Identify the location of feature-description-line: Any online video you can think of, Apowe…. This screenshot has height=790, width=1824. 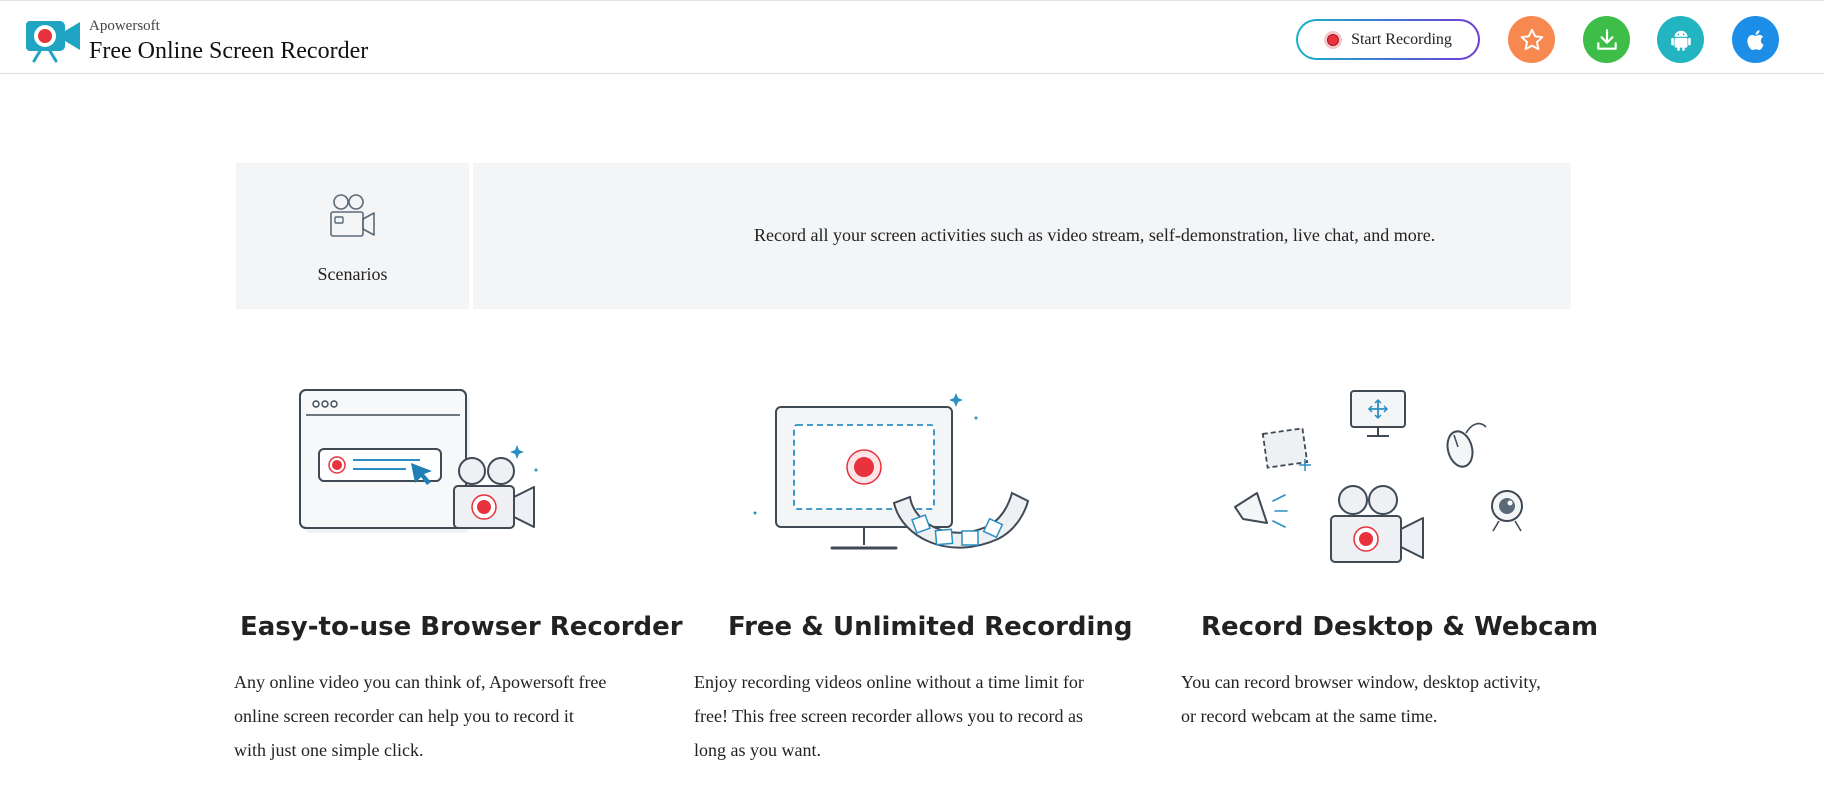
(420, 682).